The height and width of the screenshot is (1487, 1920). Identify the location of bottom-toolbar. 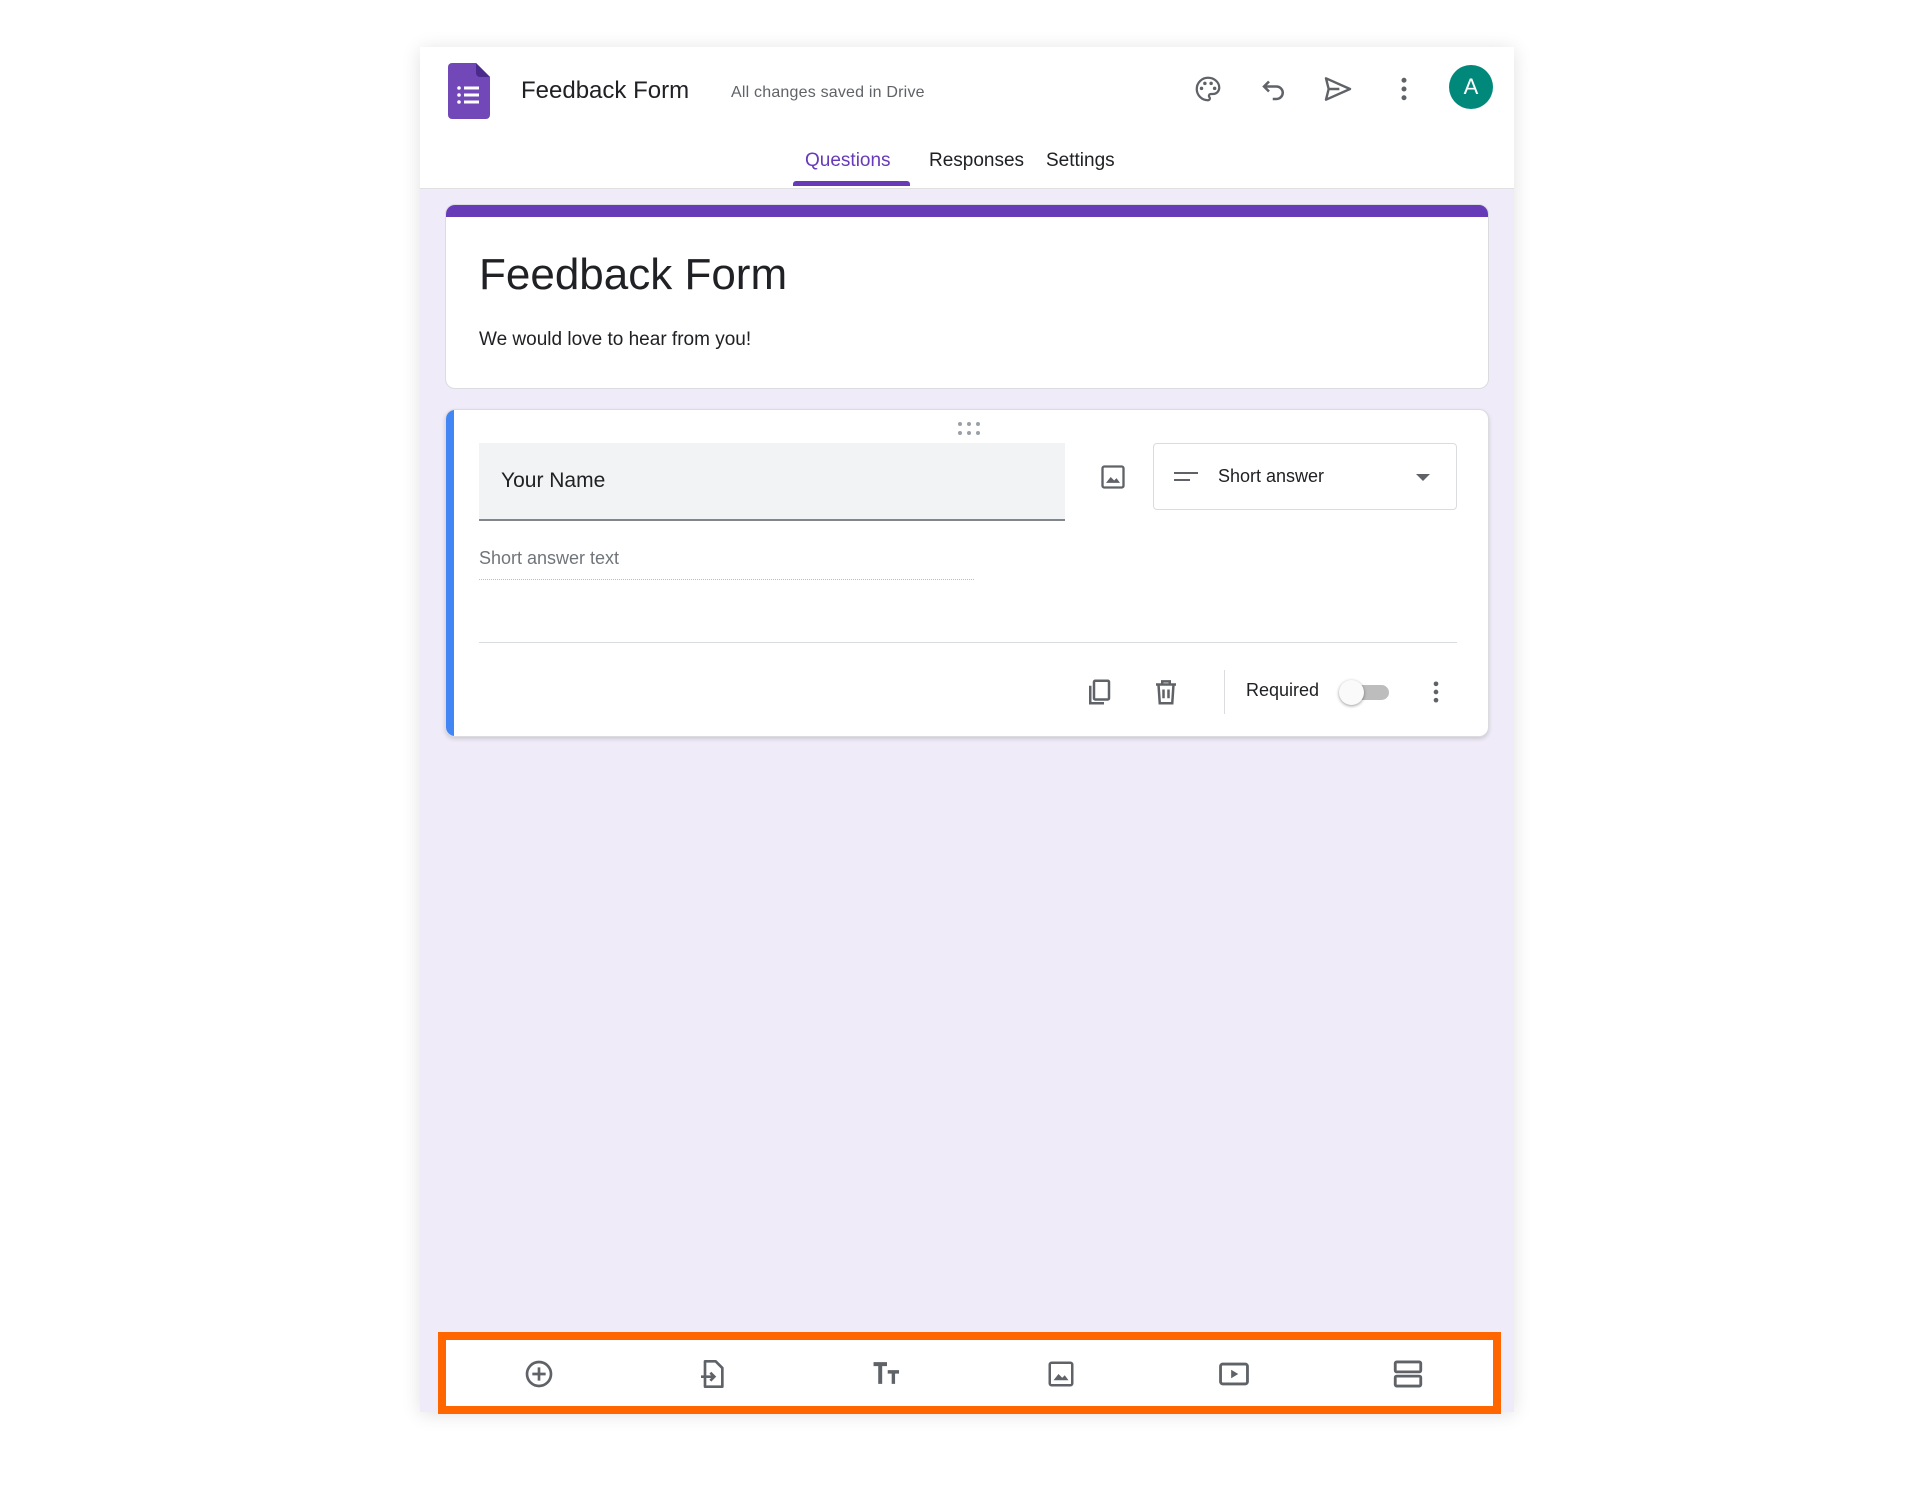
(969, 1373).